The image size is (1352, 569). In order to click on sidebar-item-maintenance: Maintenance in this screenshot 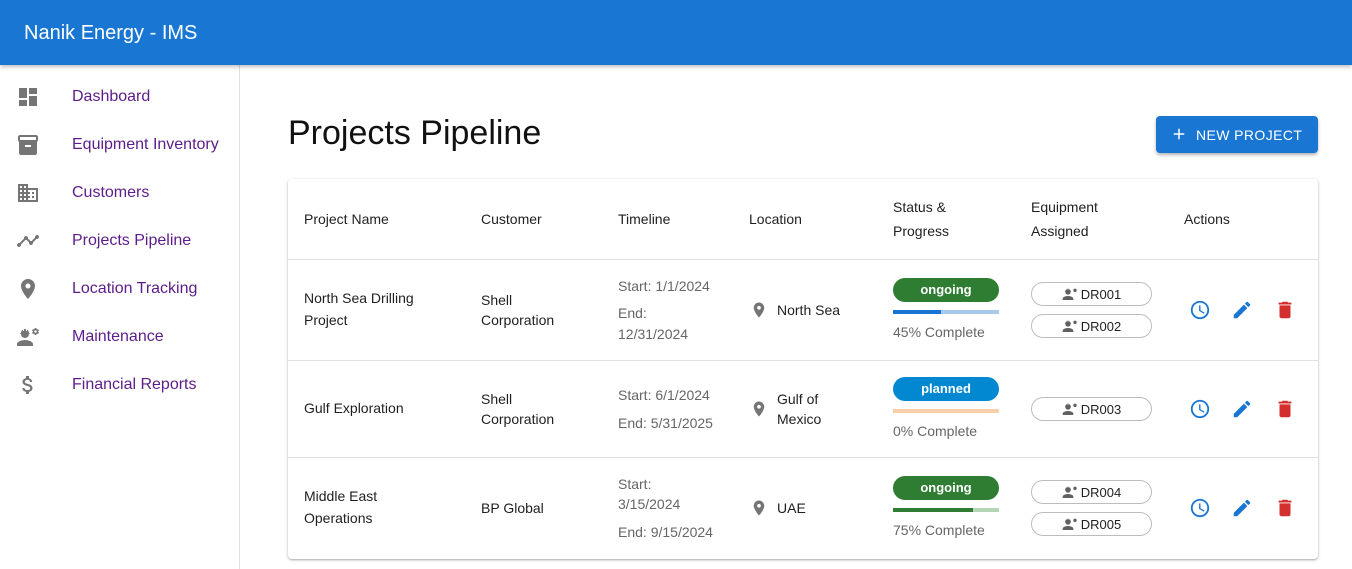, I will do `click(119, 337)`.